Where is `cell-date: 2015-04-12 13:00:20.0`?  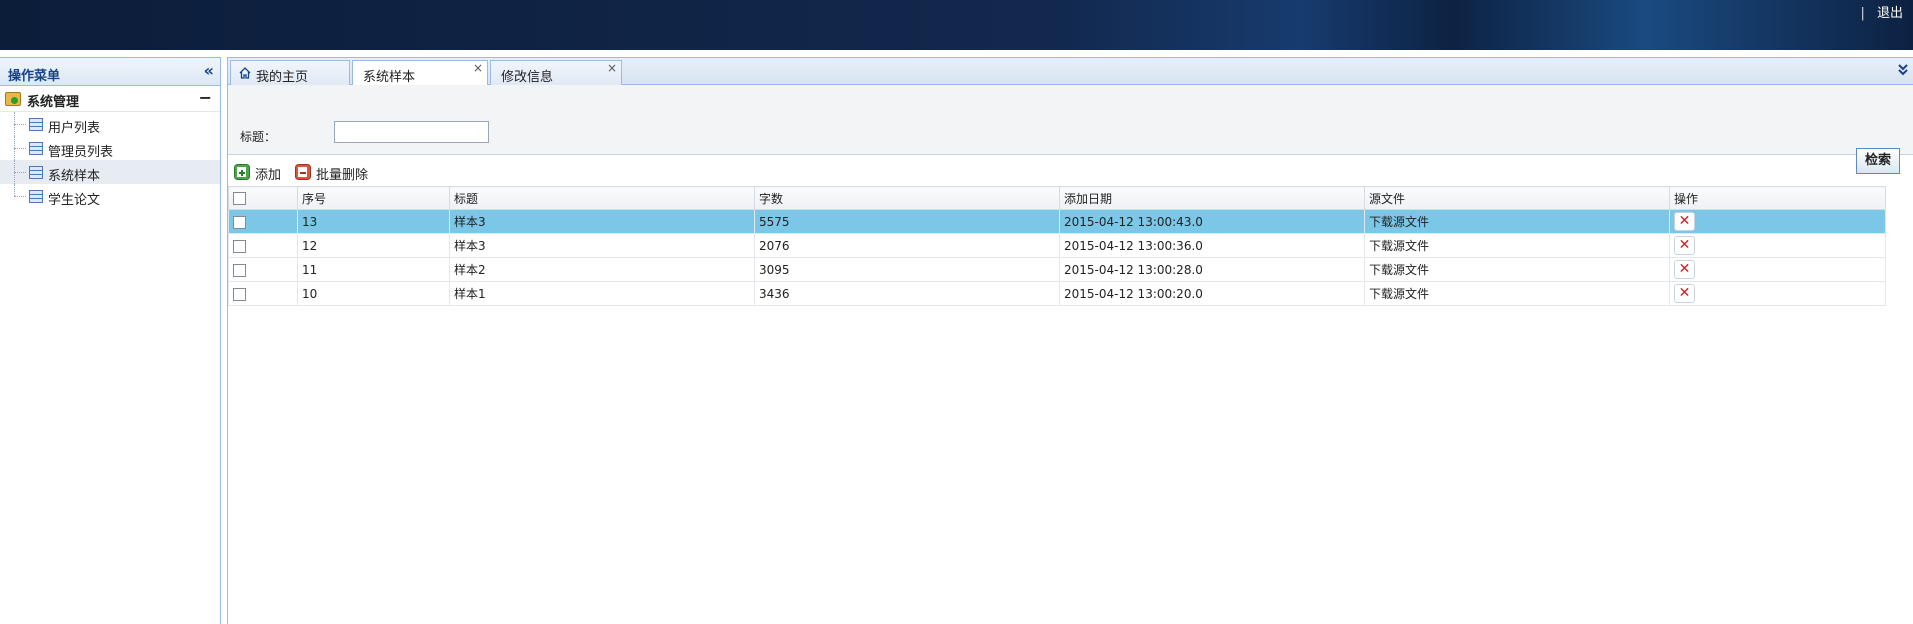
cell-date: 2015-04-12 13:00:20.0 is located at coordinates (1212, 293).